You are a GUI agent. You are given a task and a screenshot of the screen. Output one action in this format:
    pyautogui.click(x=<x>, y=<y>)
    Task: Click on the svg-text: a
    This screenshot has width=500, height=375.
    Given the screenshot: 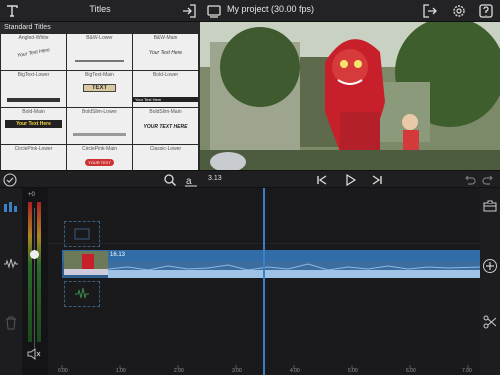 What is the action you would take?
    pyautogui.click(x=189, y=181)
    